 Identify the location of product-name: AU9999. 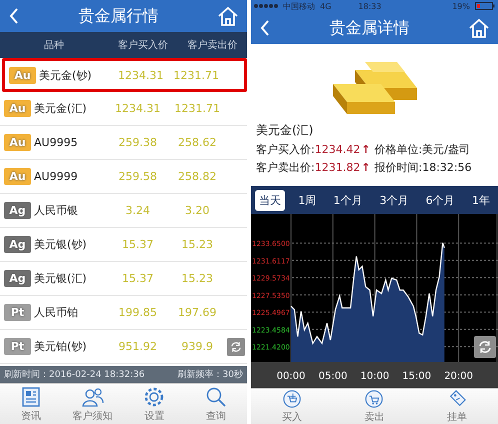
(56, 176).